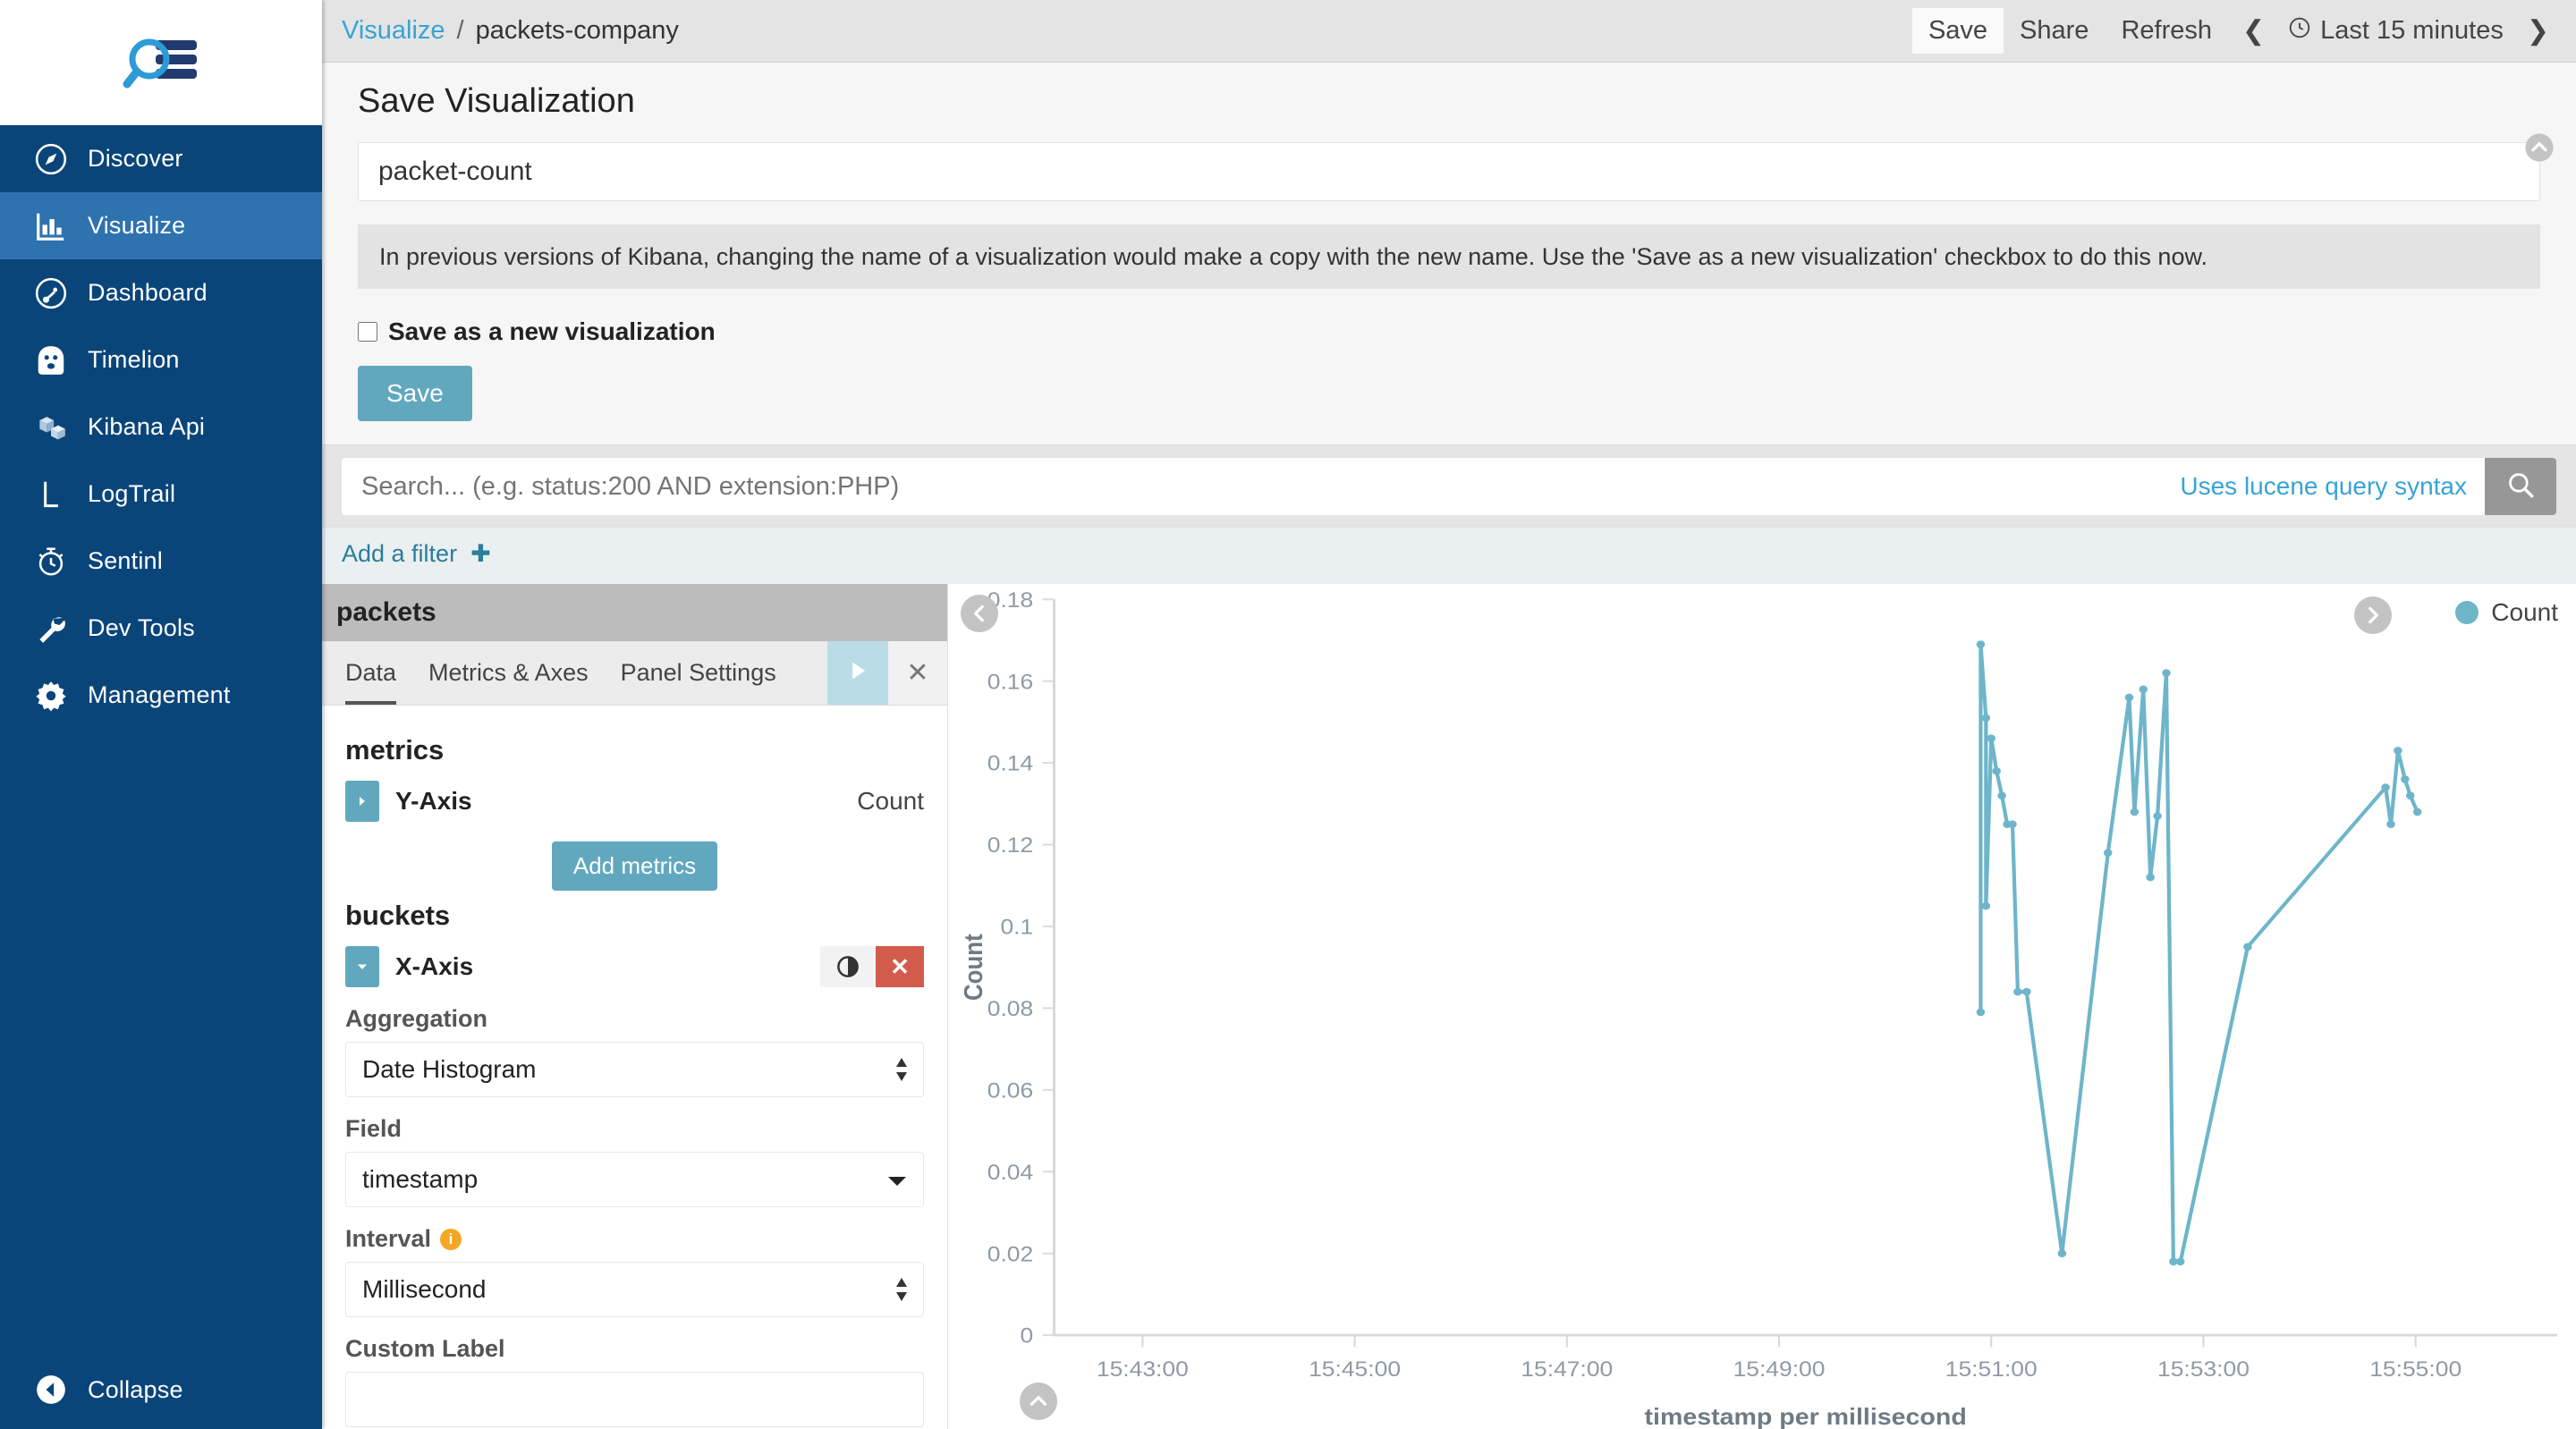  I want to click on discard-changes-button: ✕, so click(917, 673).